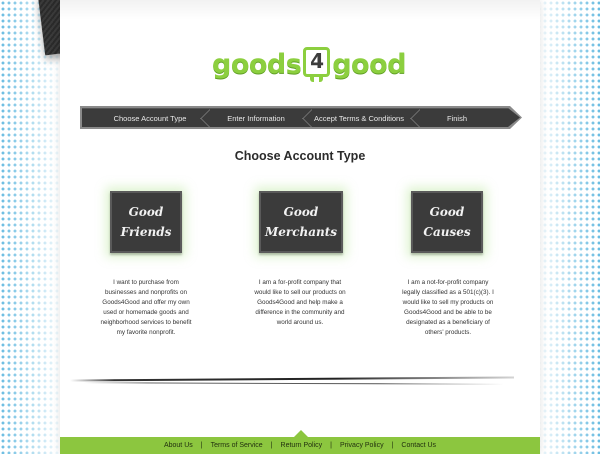  What do you see at coordinates (362, 445) in the screenshot?
I see `footer-link-privacy-policy: Privacy Policy` at bounding box center [362, 445].